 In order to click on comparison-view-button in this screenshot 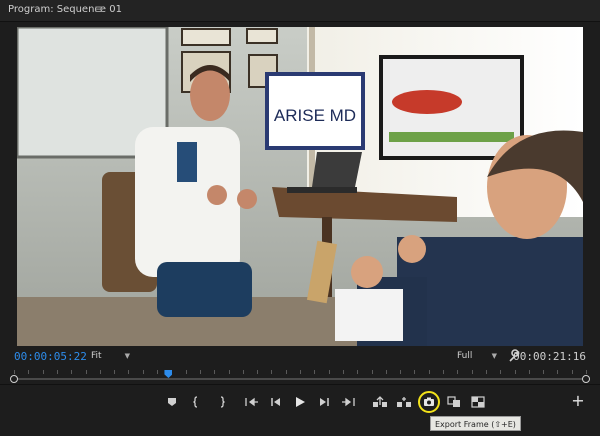, I will do `click(454, 402)`.